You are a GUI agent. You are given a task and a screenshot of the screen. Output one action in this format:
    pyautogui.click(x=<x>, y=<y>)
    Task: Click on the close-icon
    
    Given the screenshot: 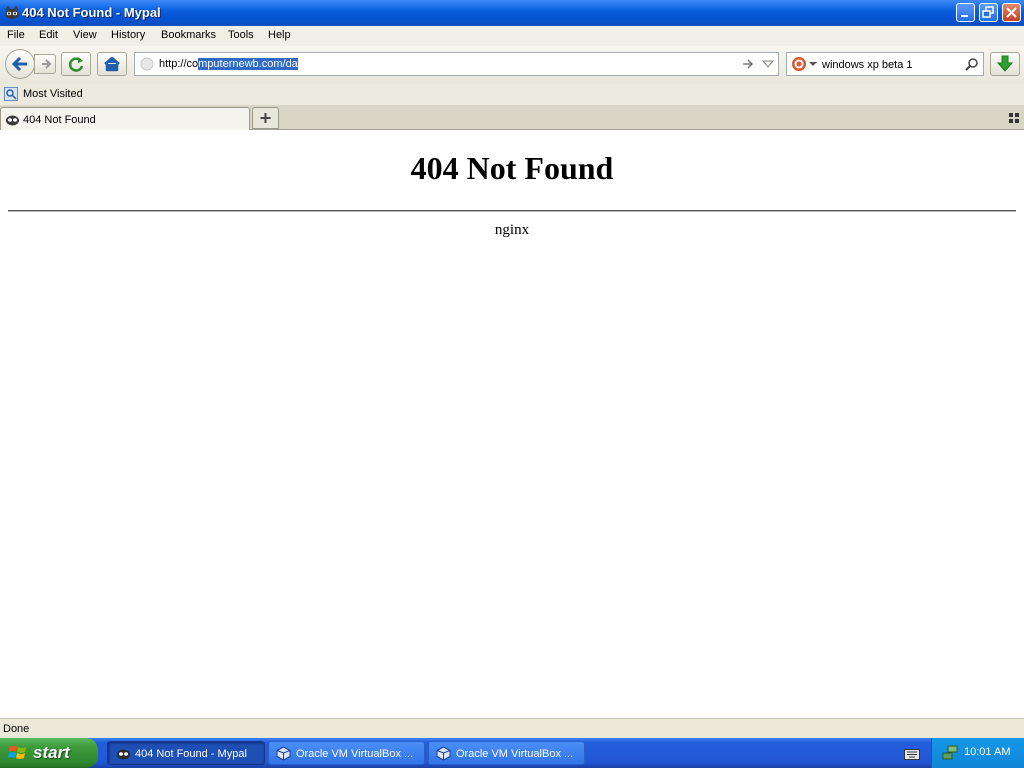 What is the action you would take?
    pyautogui.click(x=1011, y=12)
    